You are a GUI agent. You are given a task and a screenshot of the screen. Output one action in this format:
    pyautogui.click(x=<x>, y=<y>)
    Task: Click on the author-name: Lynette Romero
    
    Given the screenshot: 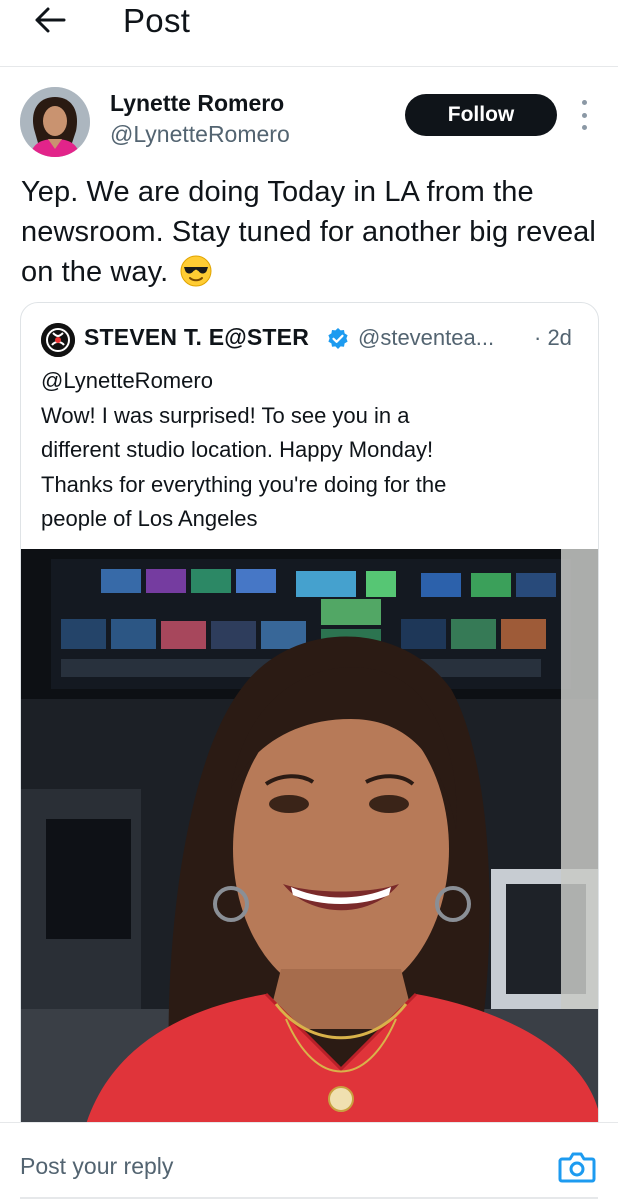 What is the action you would take?
    pyautogui.click(x=197, y=103)
    